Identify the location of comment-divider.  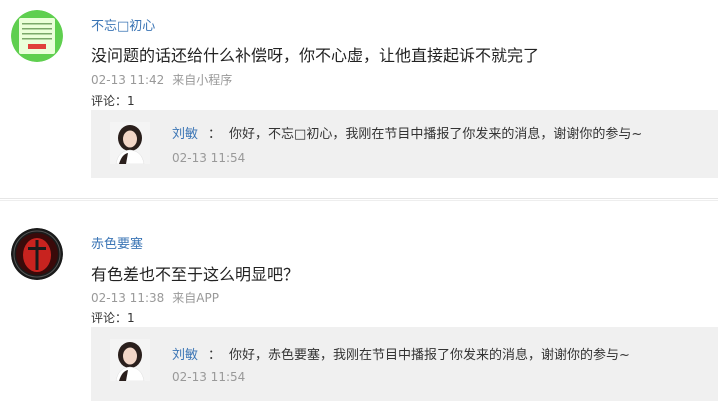
(359, 198).